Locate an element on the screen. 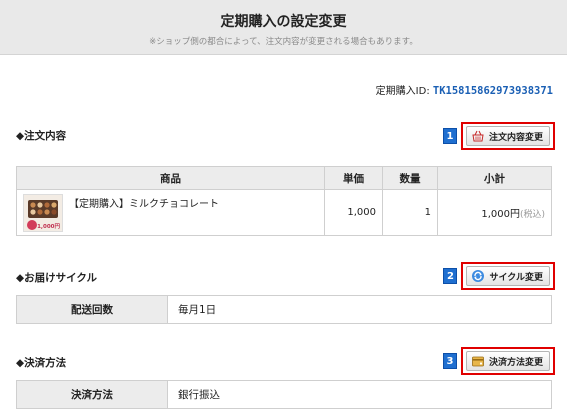 Image resolution: width=567 pixels, height=413 pixels. col-product: 商品 is located at coordinates (170, 178).